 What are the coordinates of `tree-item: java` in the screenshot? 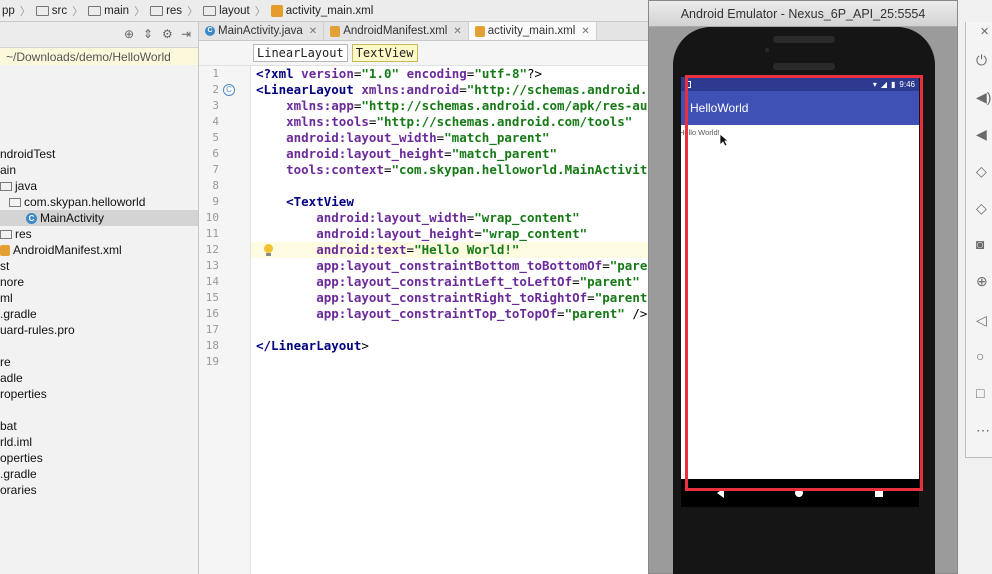 It's located at (99, 186).